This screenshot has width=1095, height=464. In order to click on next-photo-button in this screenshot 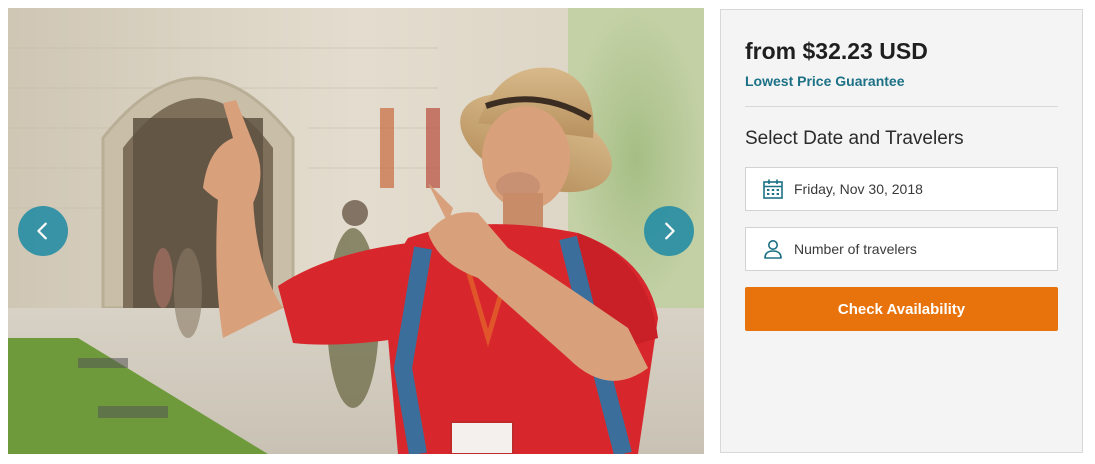, I will do `click(669, 231)`.